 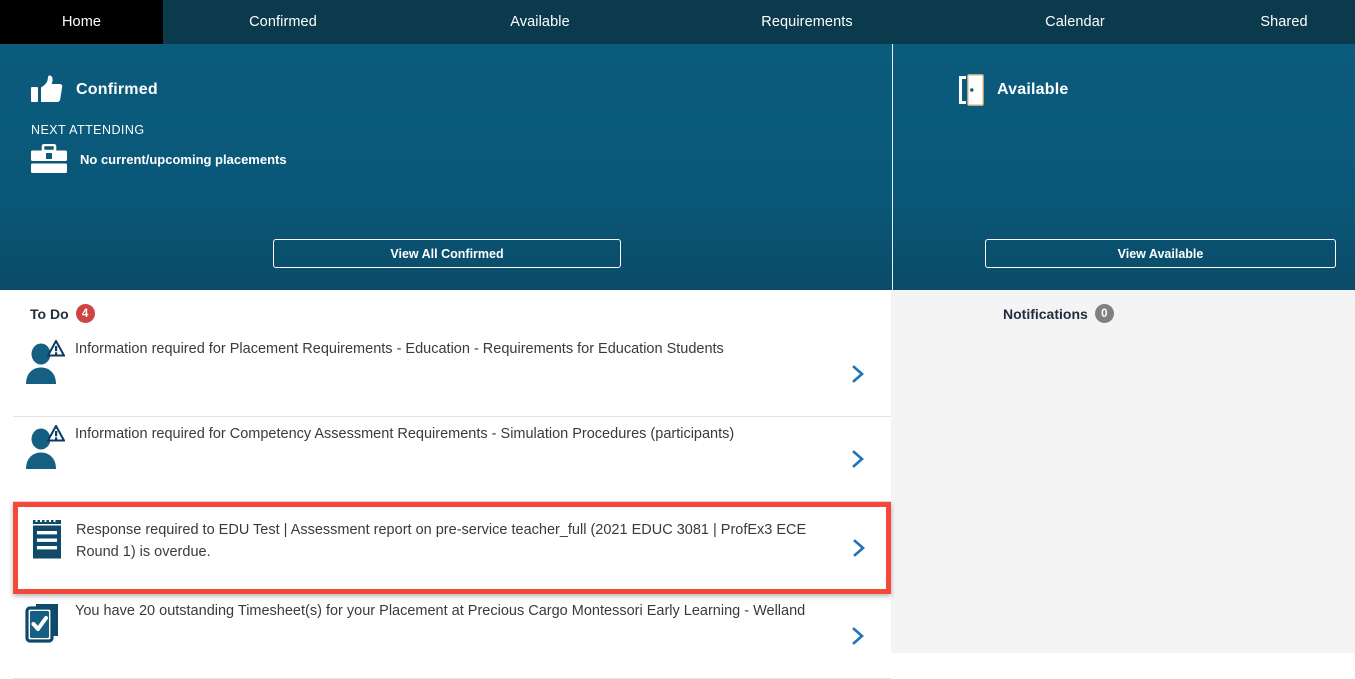 I want to click on next-attending-row: No current/upcoming placements, so click(x=446, y=158).